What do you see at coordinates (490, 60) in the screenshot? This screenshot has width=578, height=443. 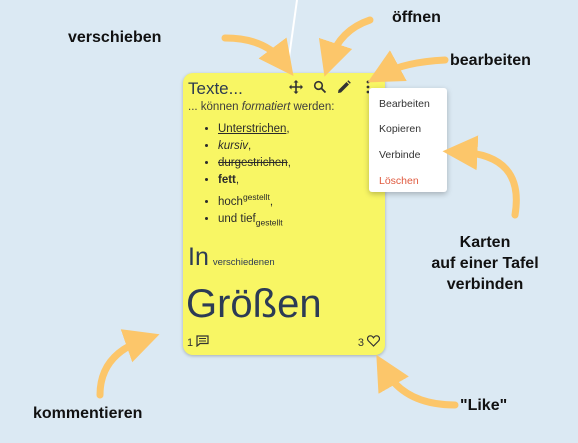 I see `label-edit: bearbeiten` at bounding box center [490, 60].